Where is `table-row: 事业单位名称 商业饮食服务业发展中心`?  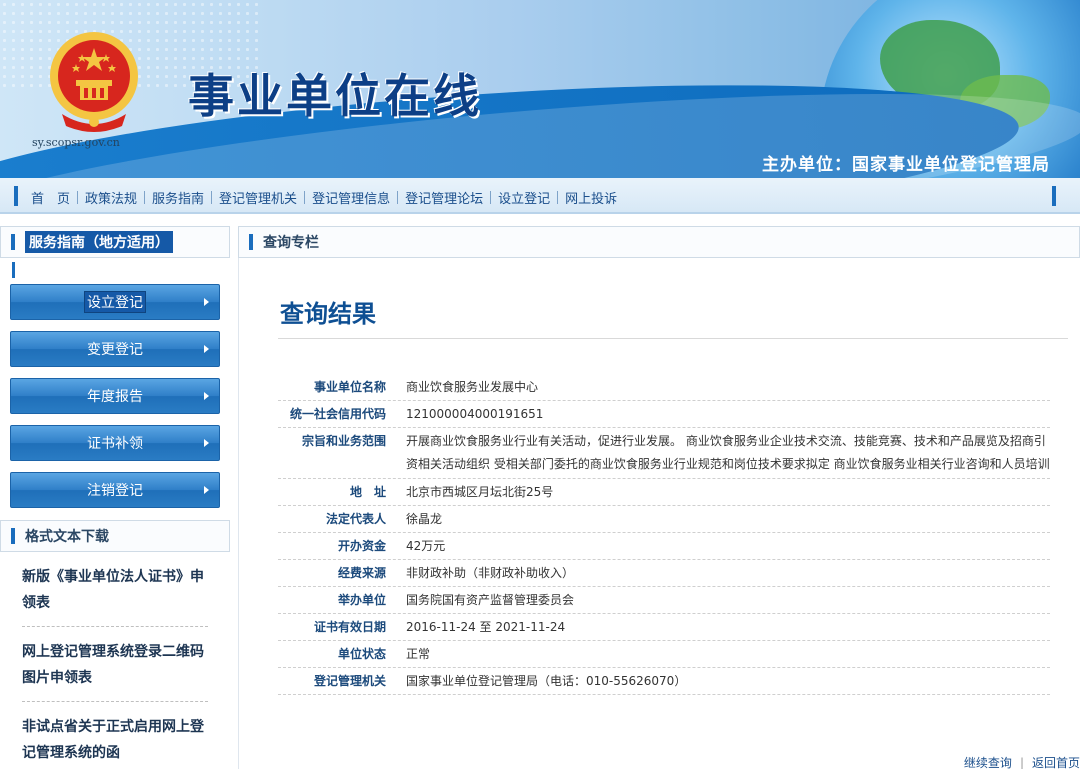 table-row: 事业单位名称 商业饮食服务业发展中心 is located at coordinates (664, 387).